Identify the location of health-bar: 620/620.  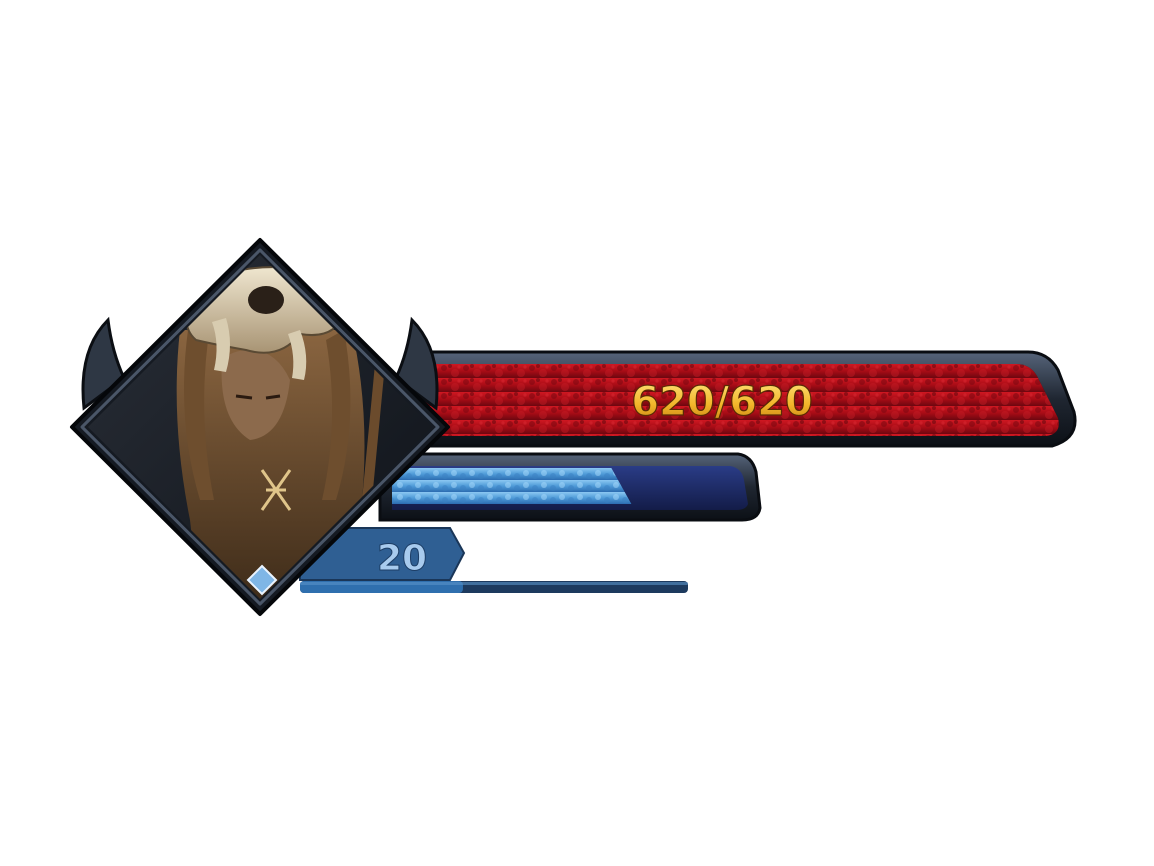
(742, 399).